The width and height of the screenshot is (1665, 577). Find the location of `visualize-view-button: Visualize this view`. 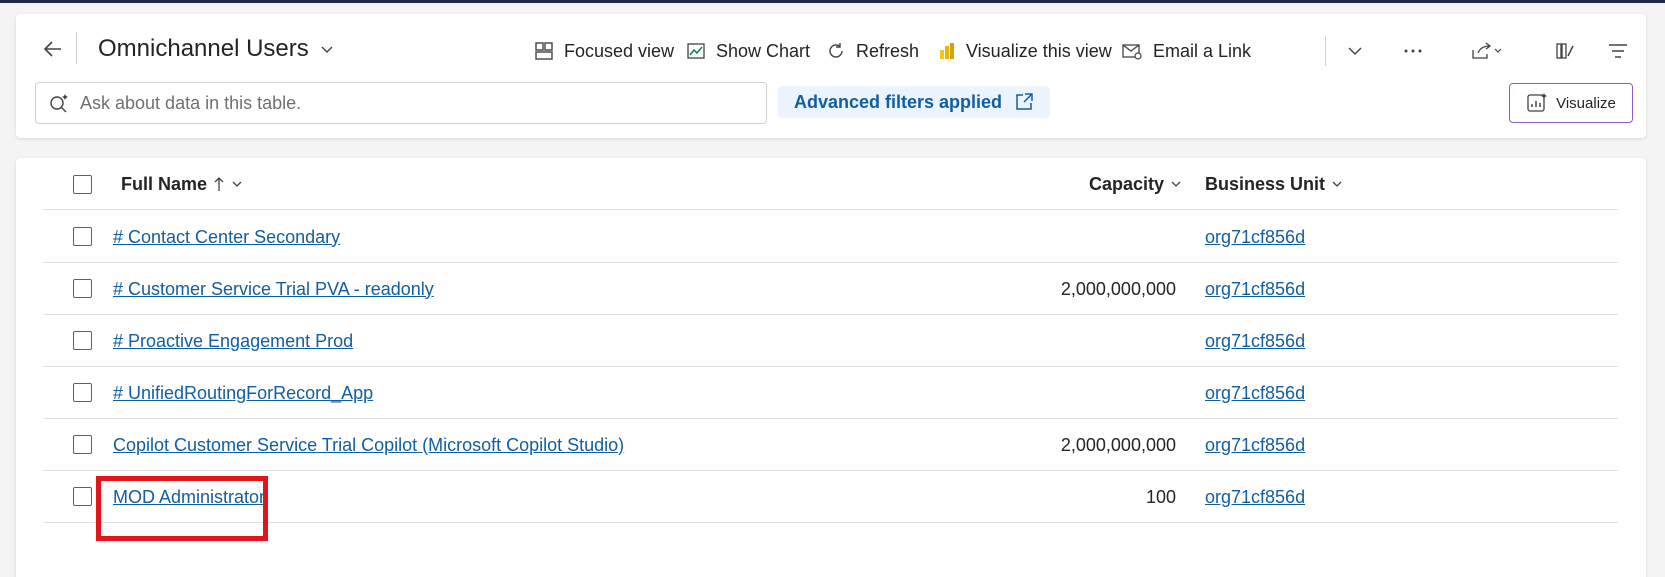

visualize-view-button: Visualize this view is located at coordinates (1024, 51).